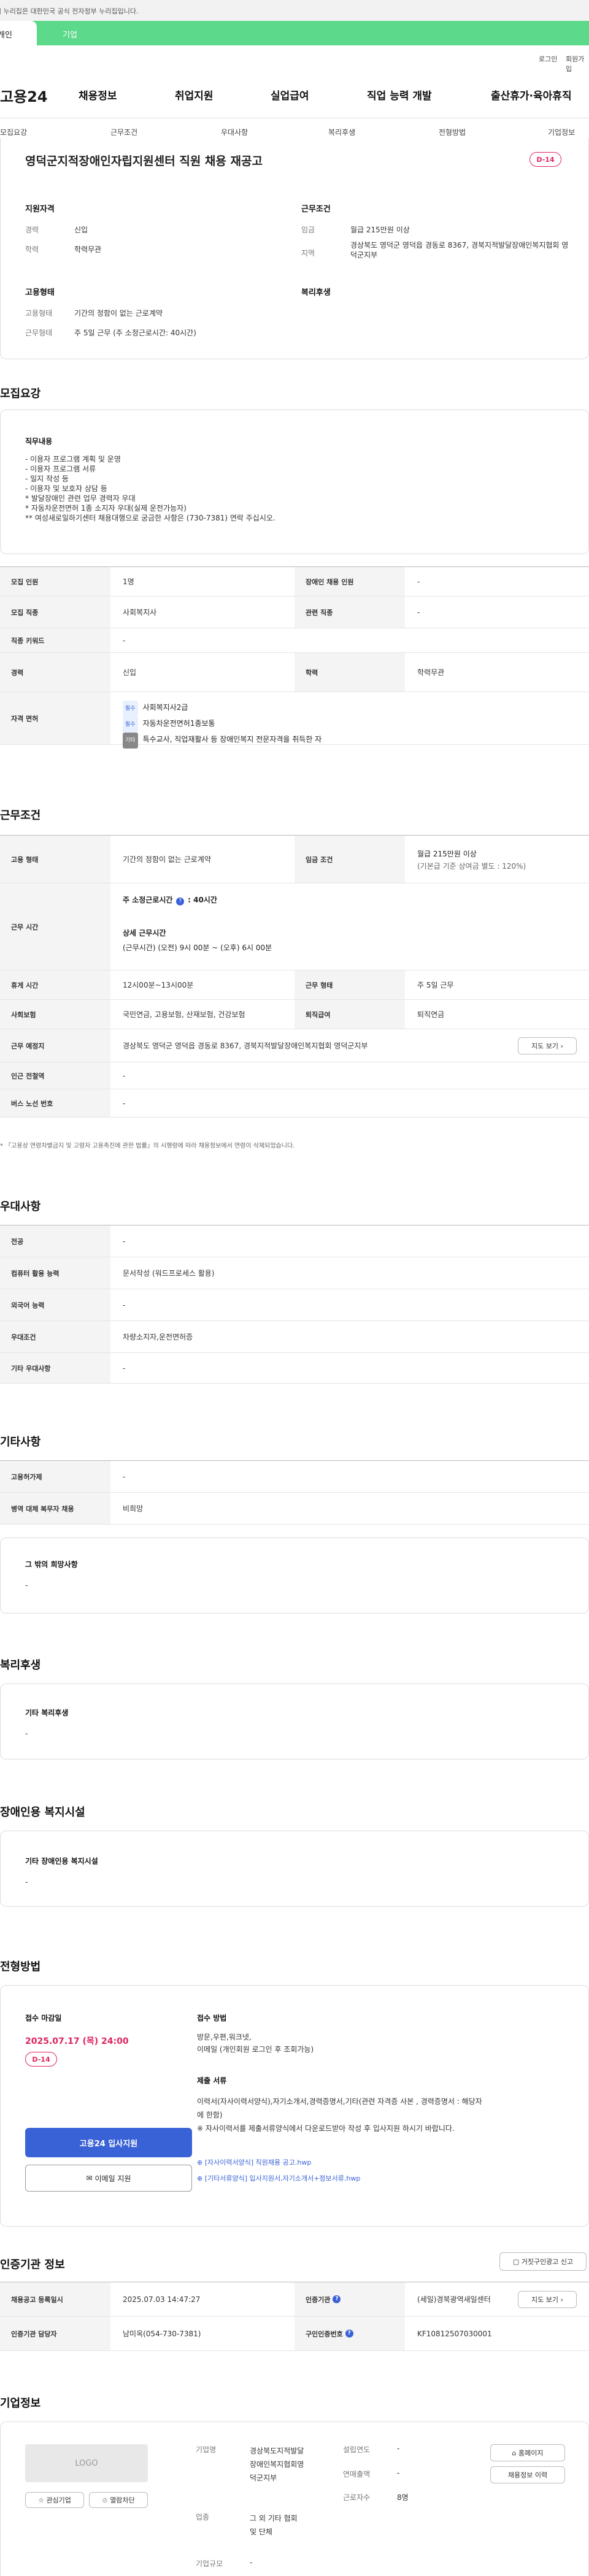 Image resolution: width=589 pixels, height=2576 pixels. Describe the element at coordinates (399, 2473) in the screenshot. I see `sales-value: -` at that location.